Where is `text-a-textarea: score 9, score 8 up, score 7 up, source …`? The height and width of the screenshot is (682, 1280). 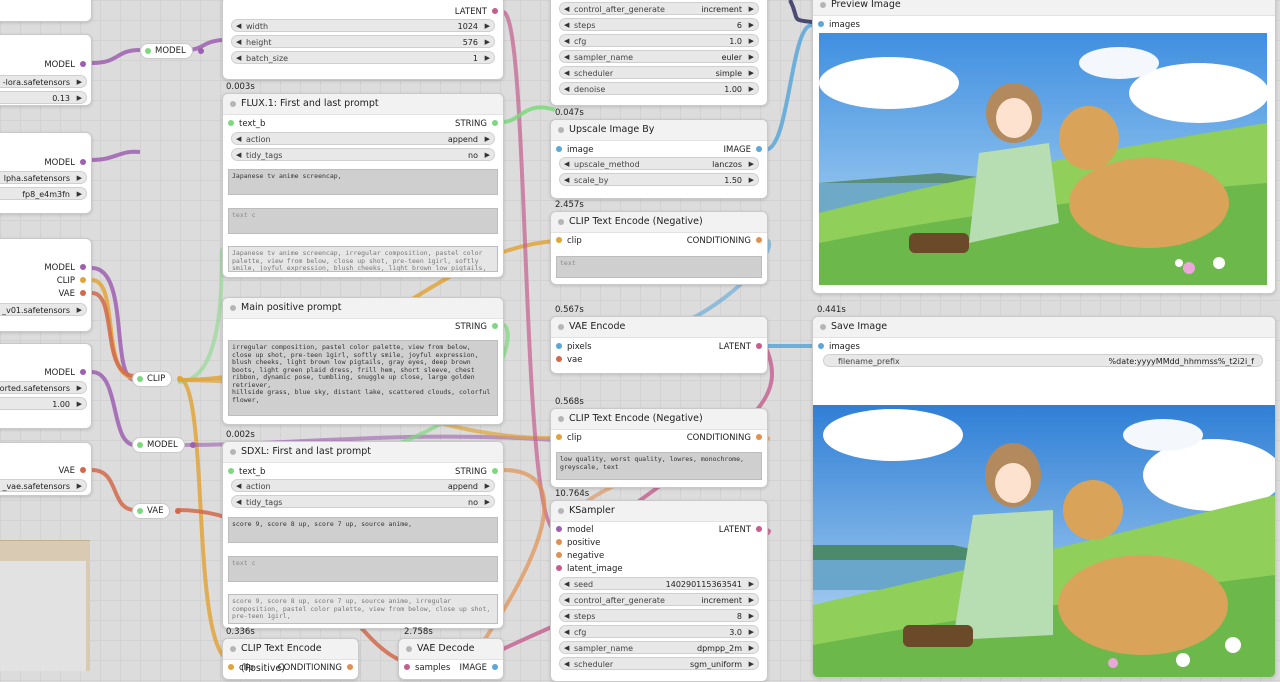
text-a-textarea: score 9, score 8 up, score 7 up, source … is located at coordinates (363, 530).